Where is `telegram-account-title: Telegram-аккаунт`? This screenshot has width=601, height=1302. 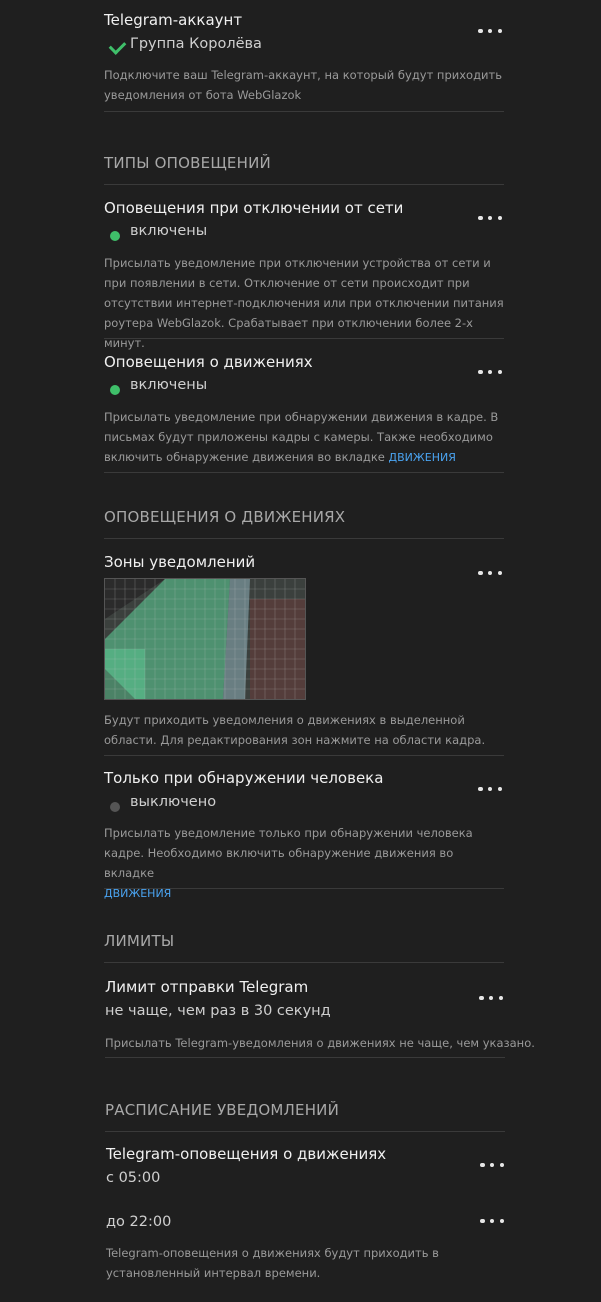
telegram-account-title: Telegram-аккаунт is located at coordinates (173, 20).